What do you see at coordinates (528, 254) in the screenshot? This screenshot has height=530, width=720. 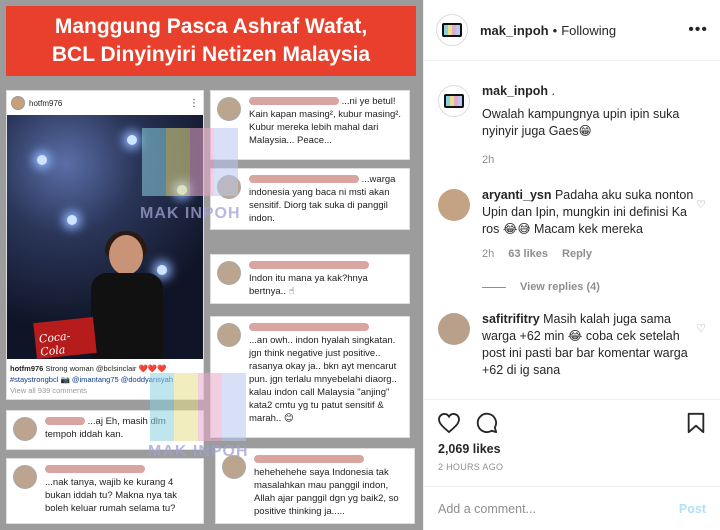 I see `comment-likes: 63 likes` at bounding box center [528, 254].